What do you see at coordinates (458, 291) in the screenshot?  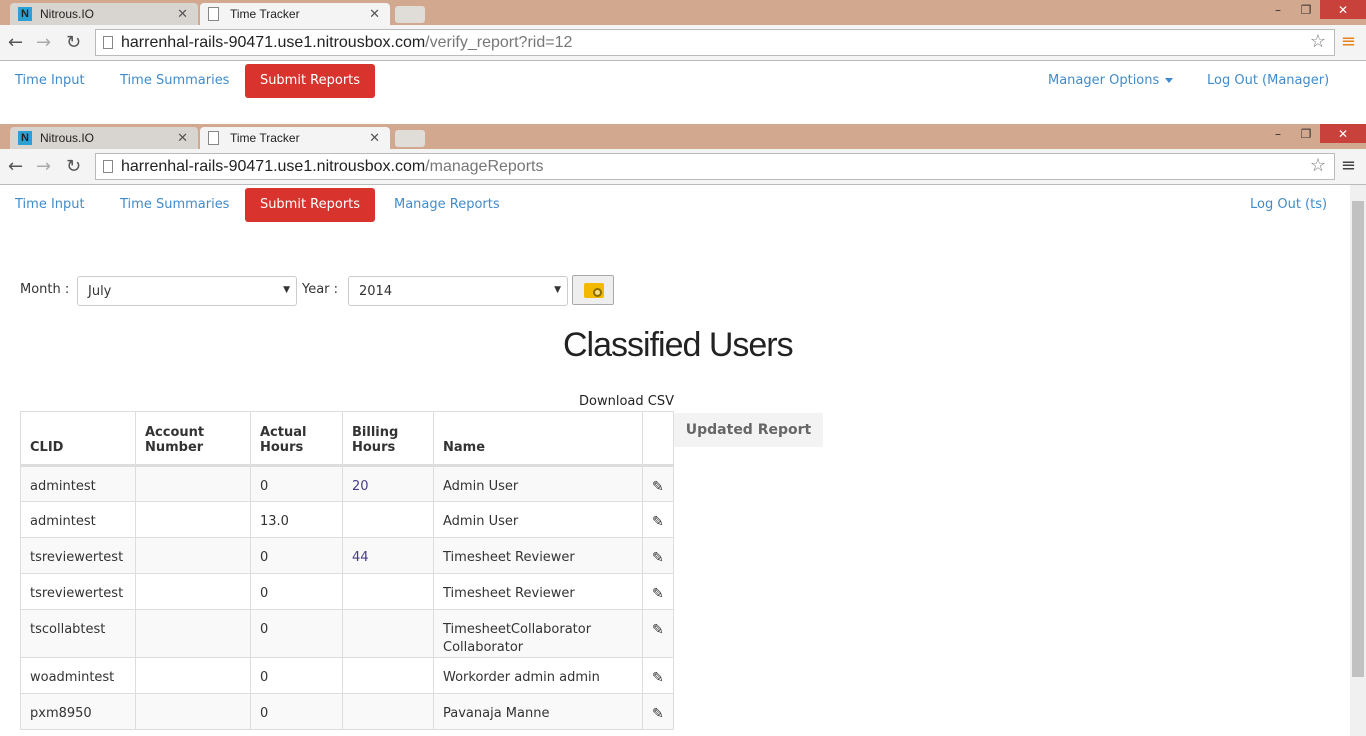 I see `year-select: 2014 ▼` at bounding box center [458, 291].